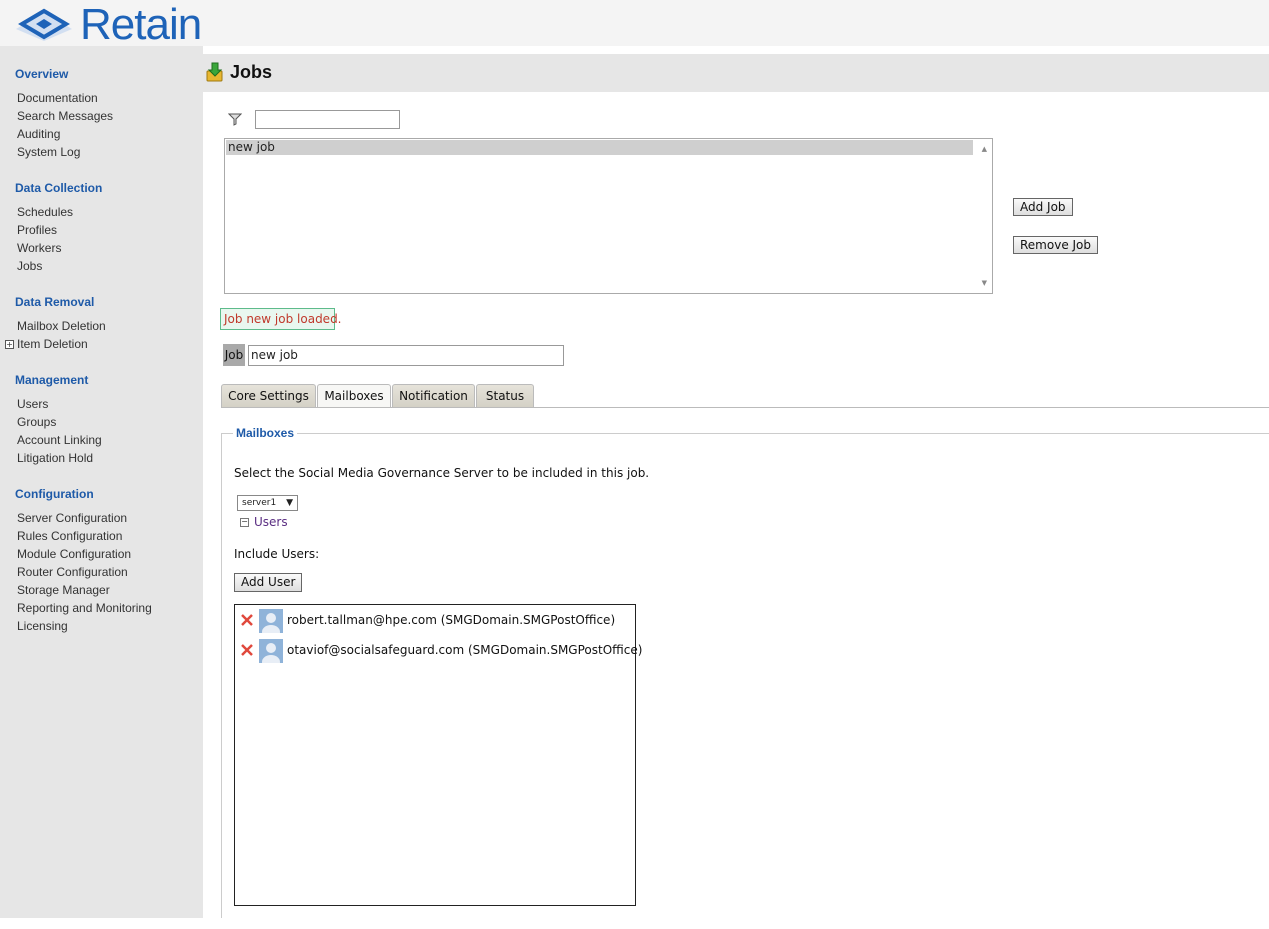  Describe the element at coordinates (406, 355) in the screenshot. I see `job-name-input: new job` at that location.